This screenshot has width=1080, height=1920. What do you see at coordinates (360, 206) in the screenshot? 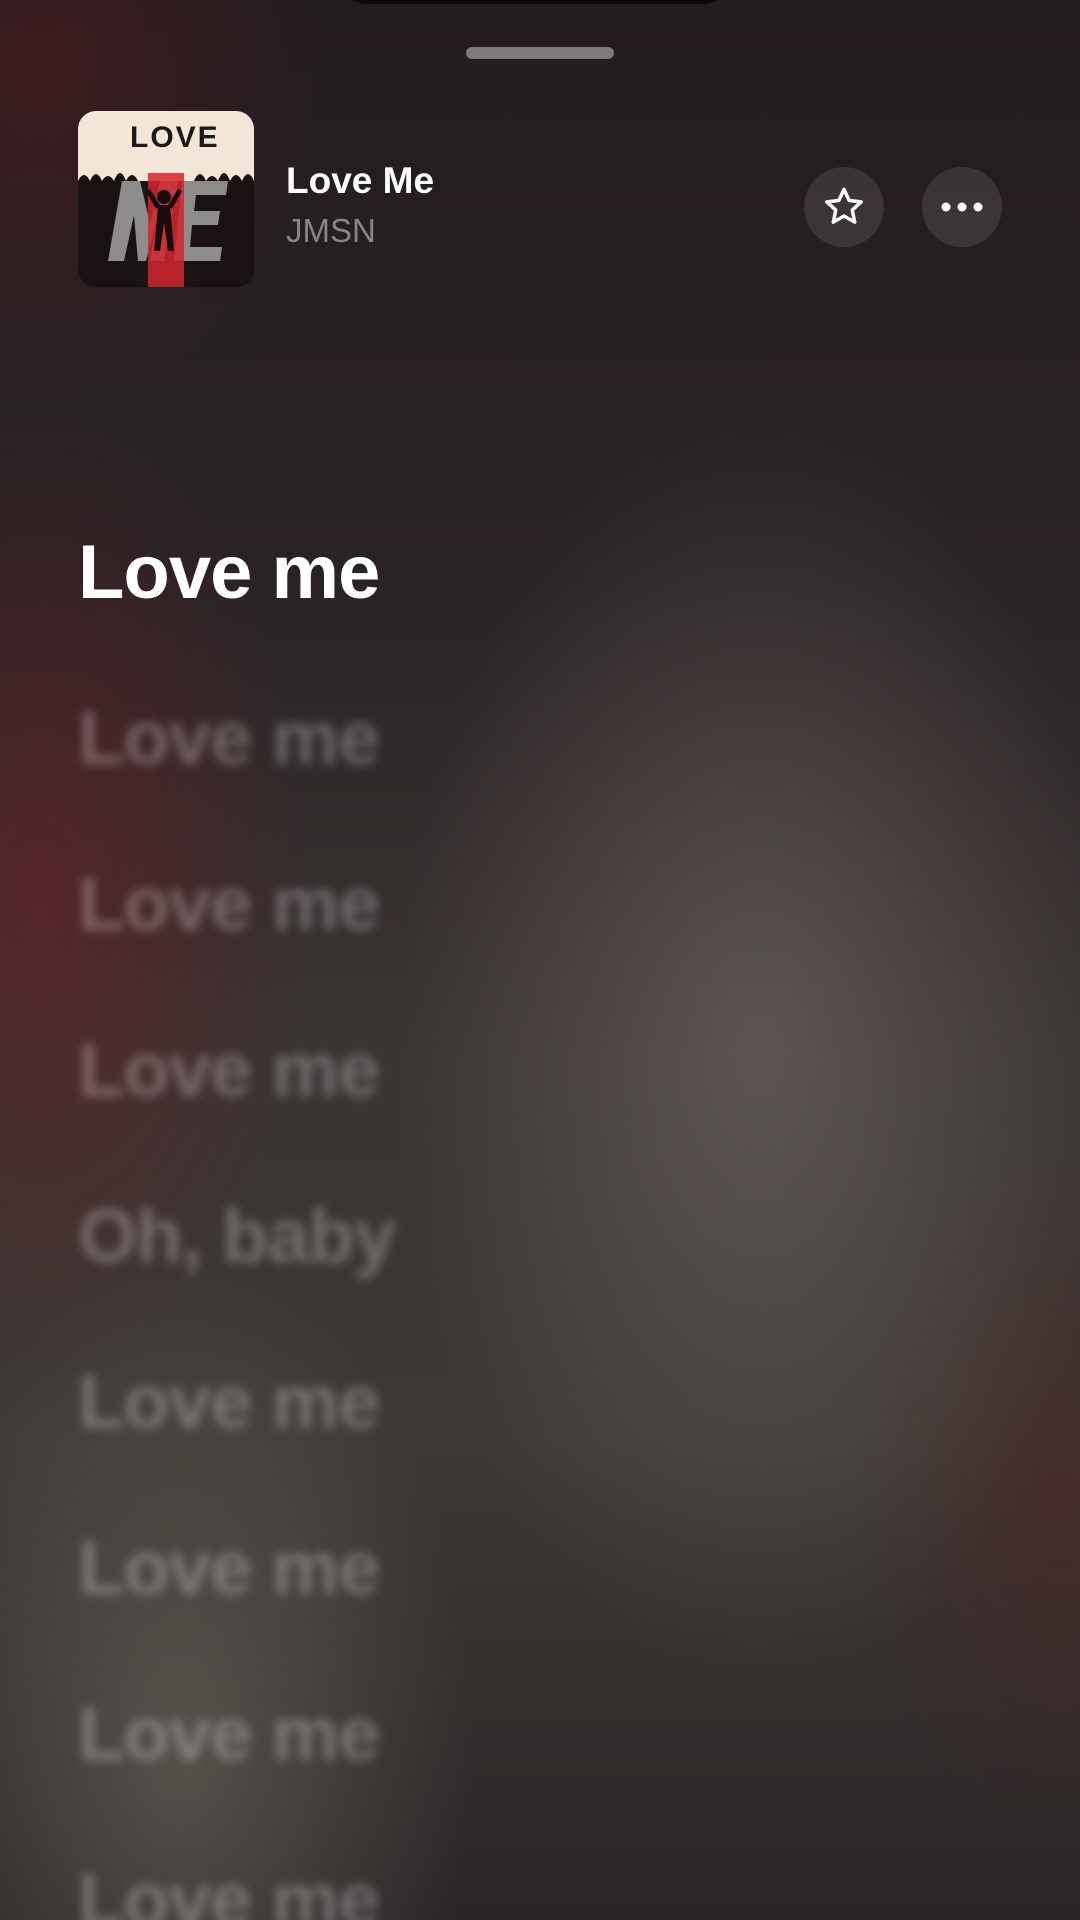
I see `song-info: Love Me JMSN` at bounding box center [360, 206].